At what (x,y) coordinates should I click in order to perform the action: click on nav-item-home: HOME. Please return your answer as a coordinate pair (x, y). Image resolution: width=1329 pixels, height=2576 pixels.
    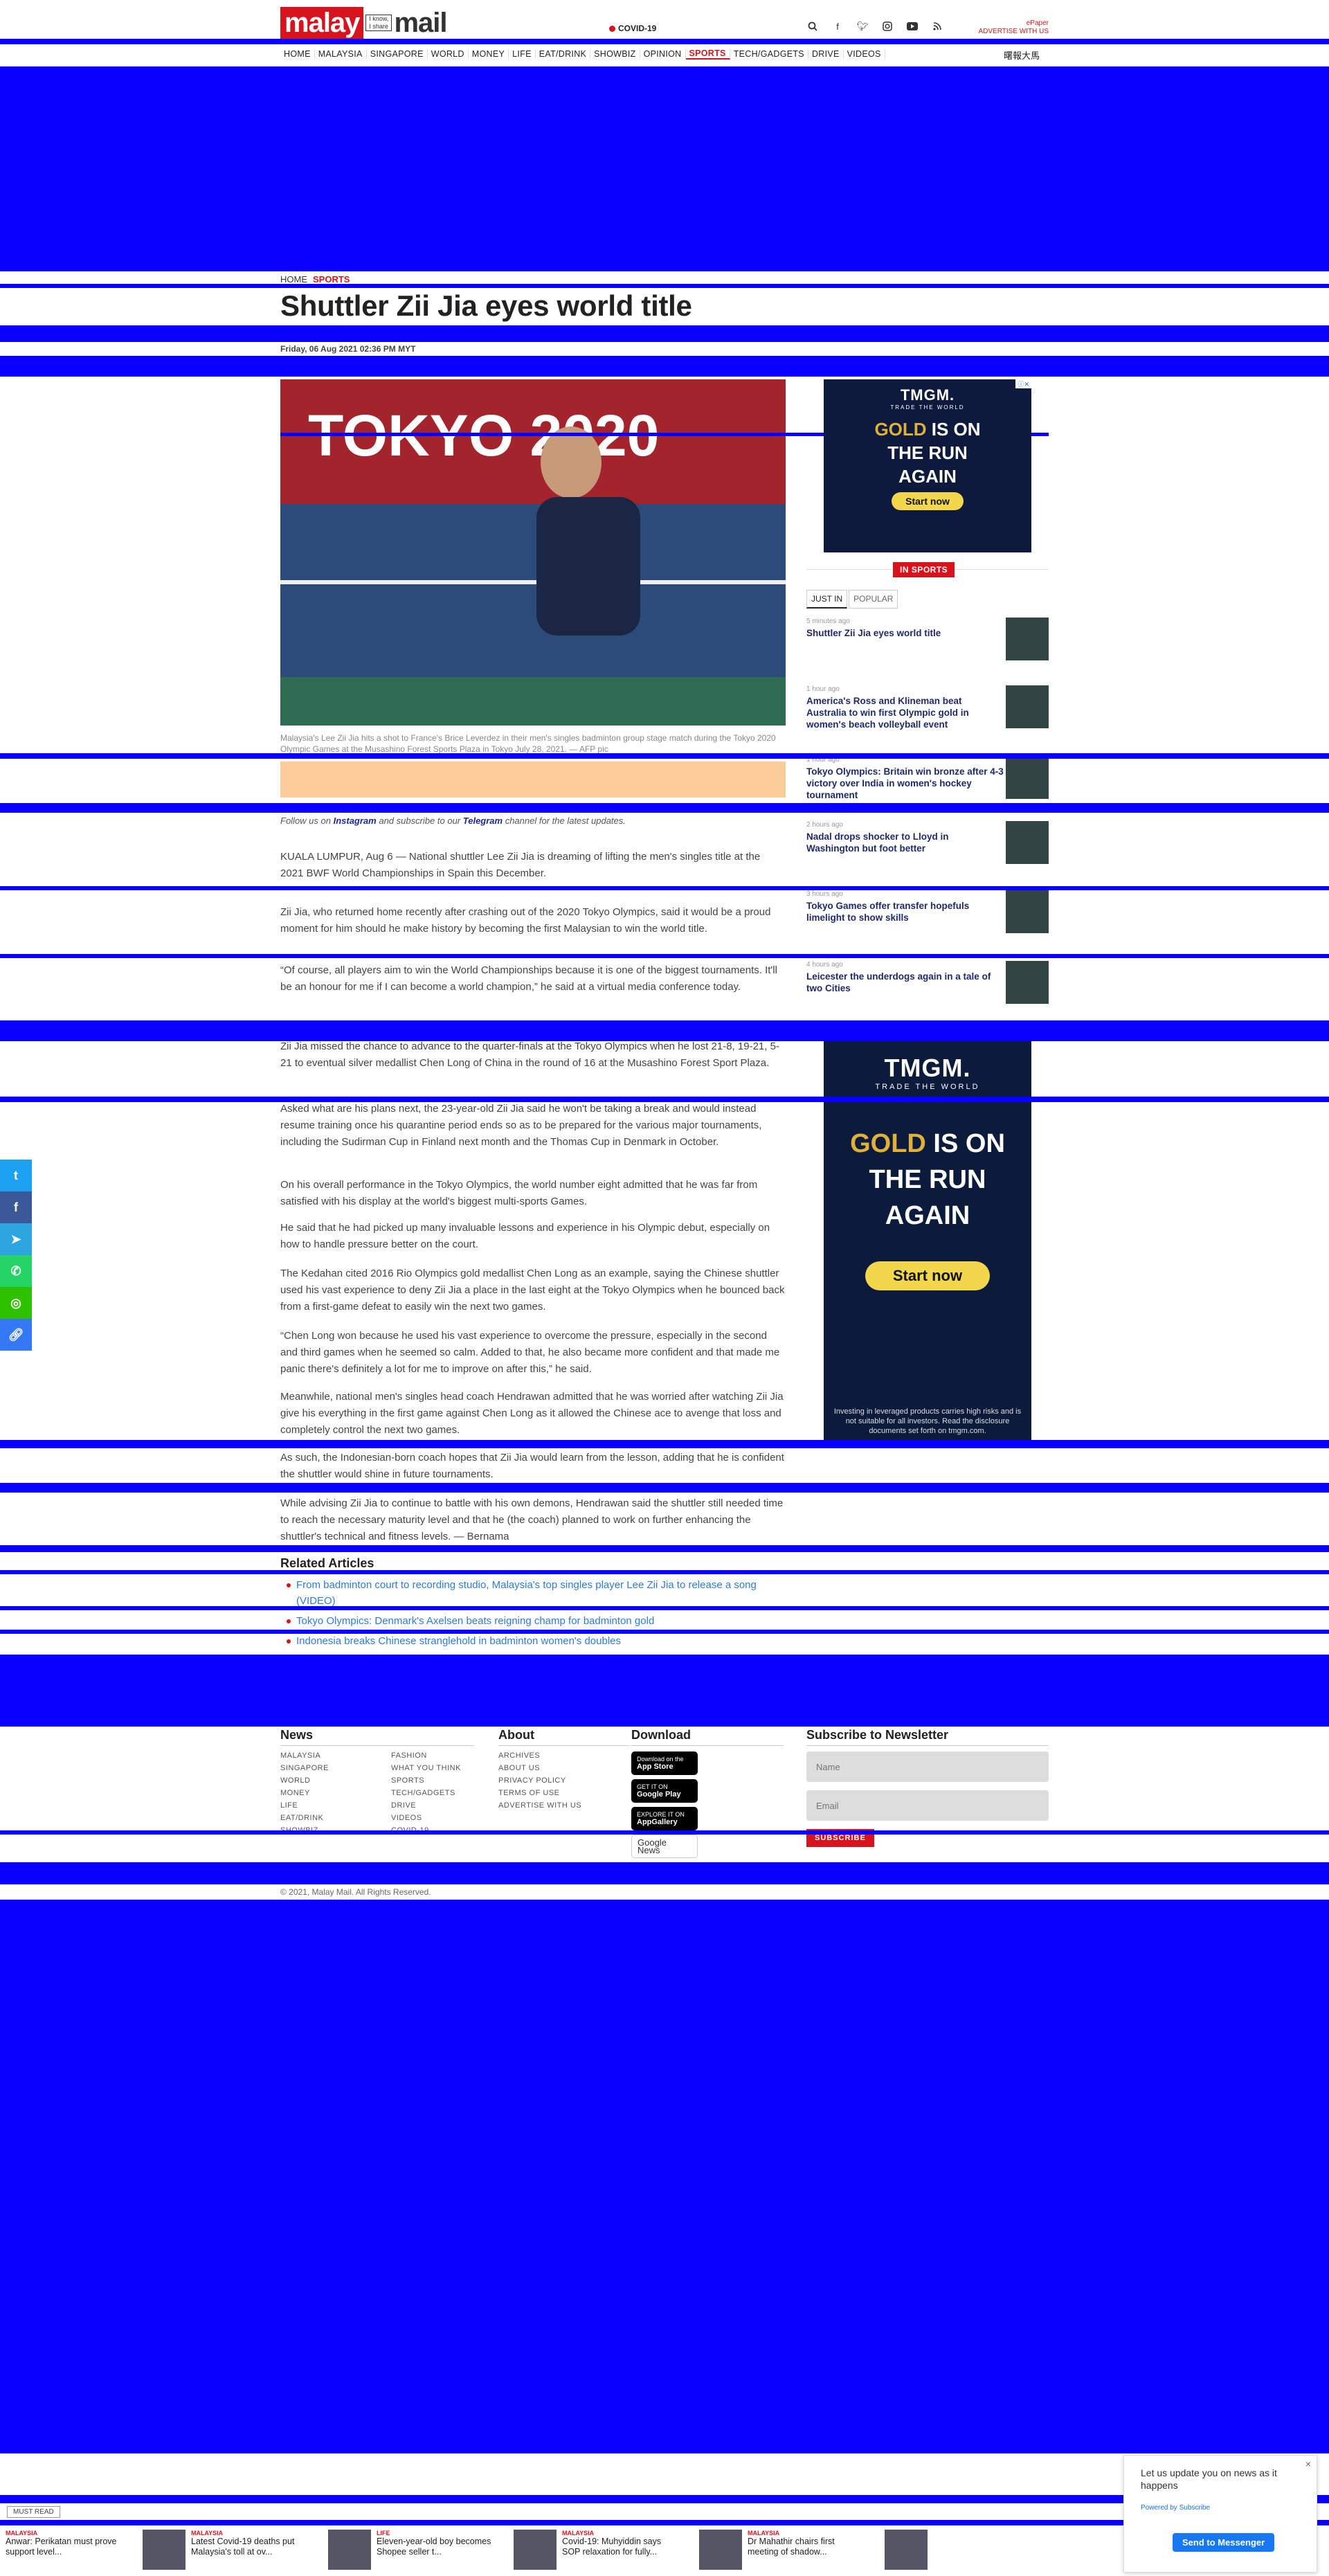
    Looking at the image, I should click on (297, 54).